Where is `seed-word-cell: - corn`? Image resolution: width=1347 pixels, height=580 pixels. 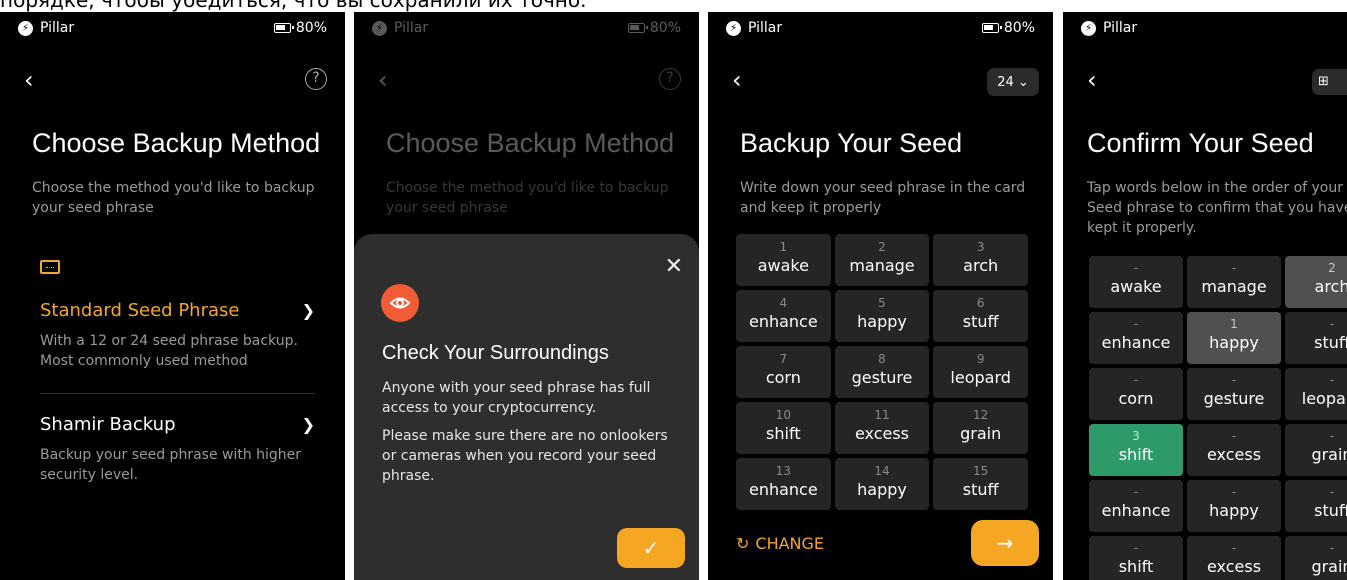
seed-word-cell: - corn is located at coordinates (1136, 394).